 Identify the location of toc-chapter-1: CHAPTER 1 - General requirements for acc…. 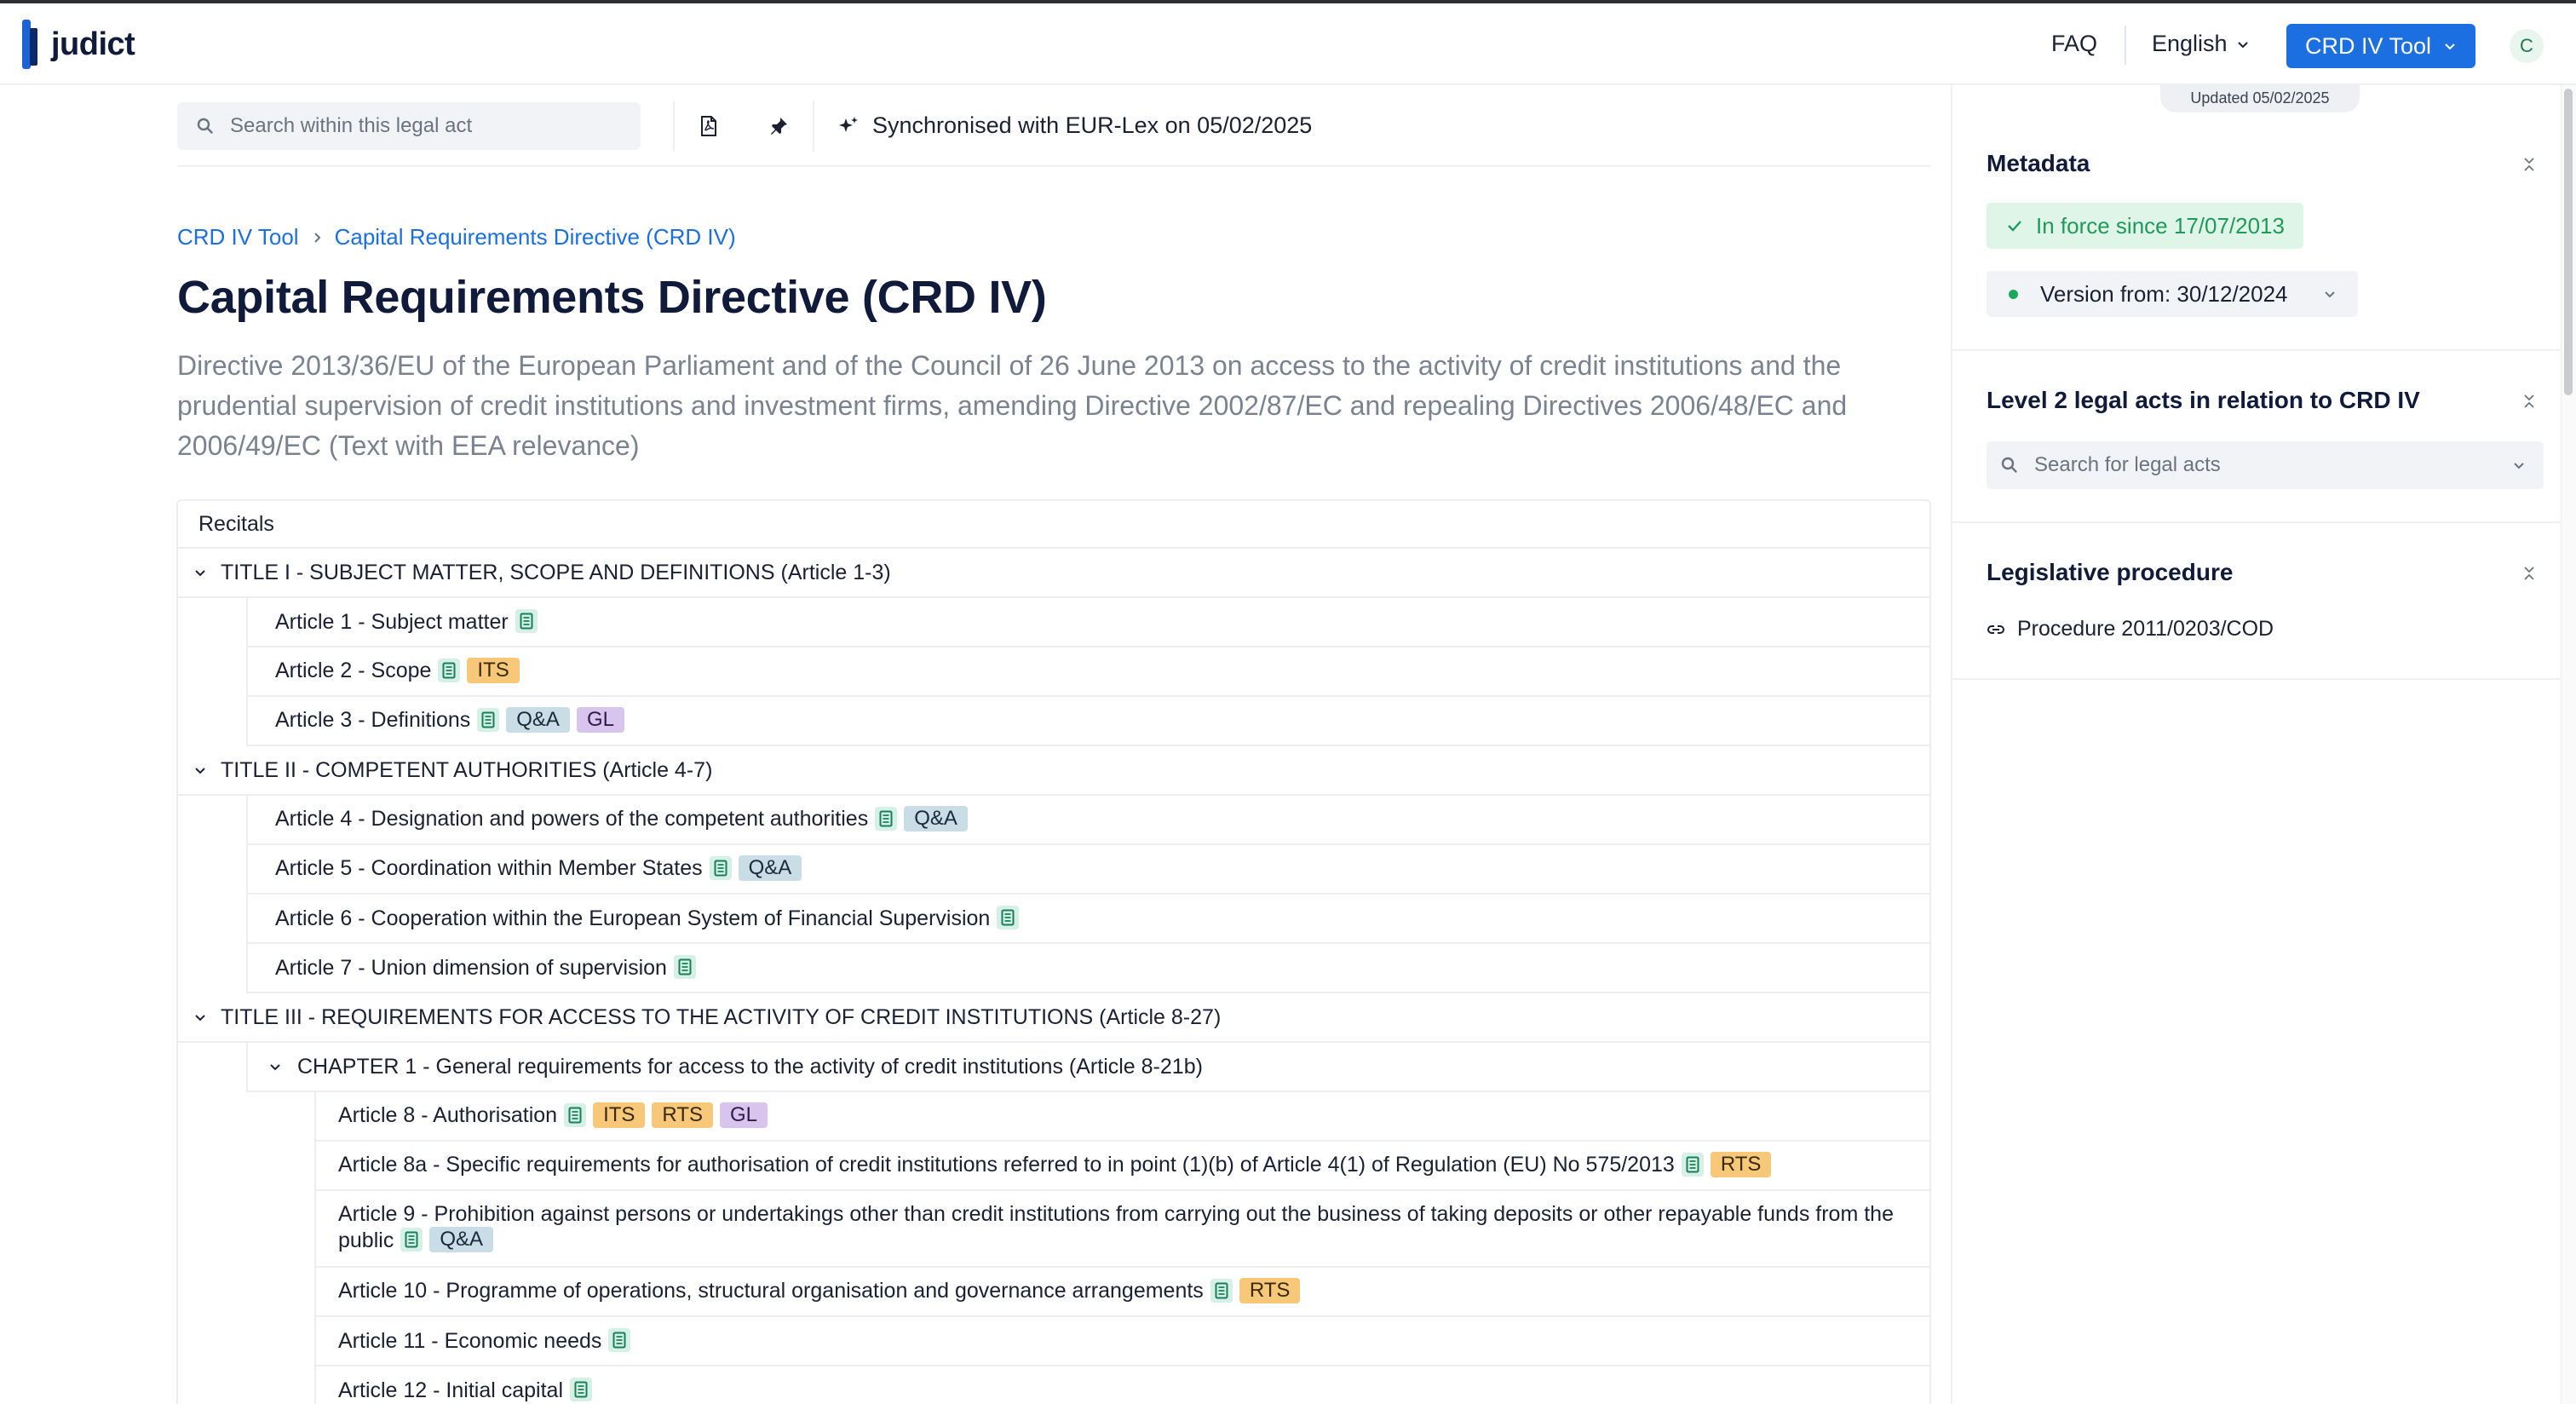
(1087, 1067).